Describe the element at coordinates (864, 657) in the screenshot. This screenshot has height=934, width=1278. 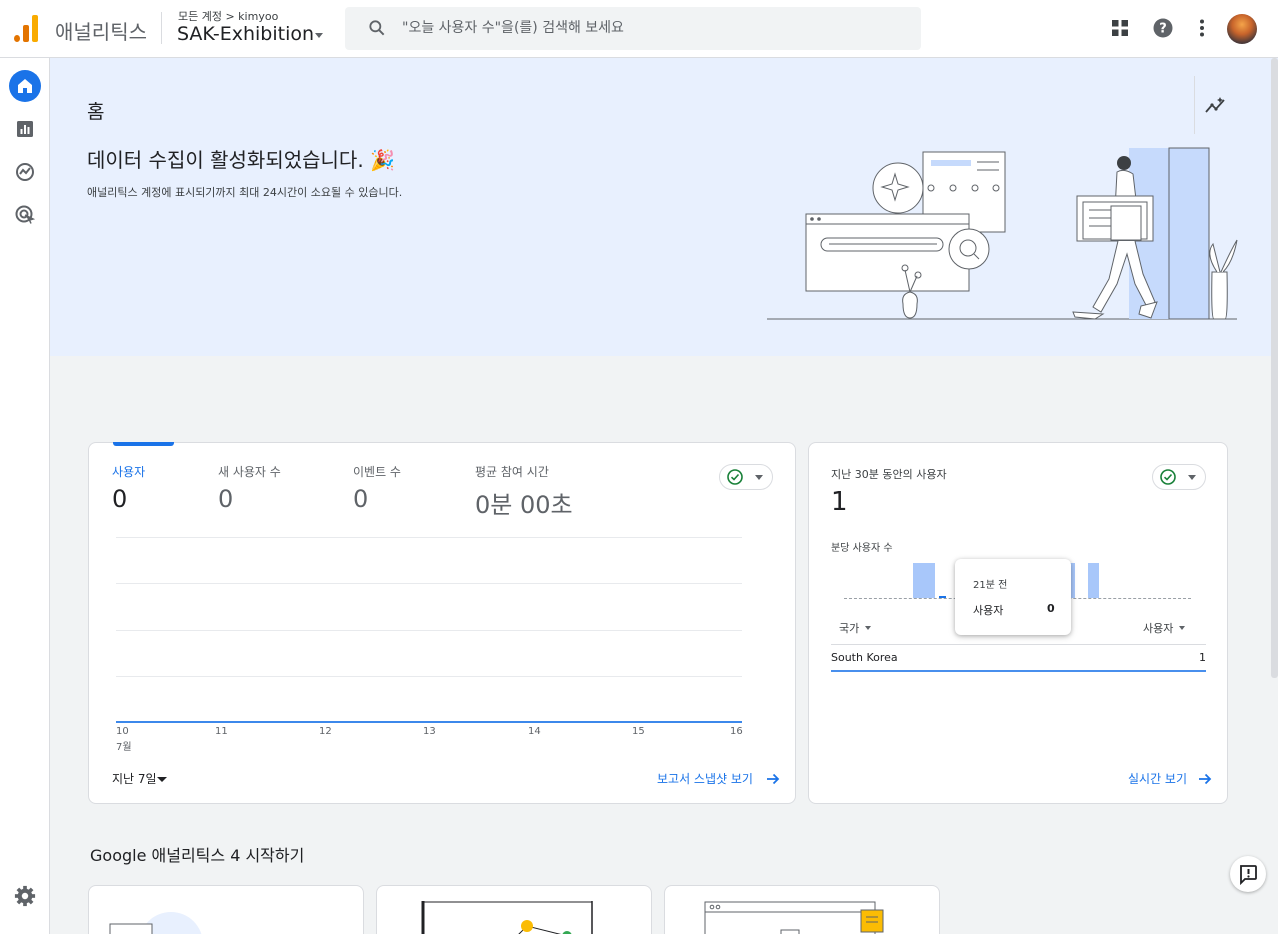
I see `table-row-country: South Korea` at that location.